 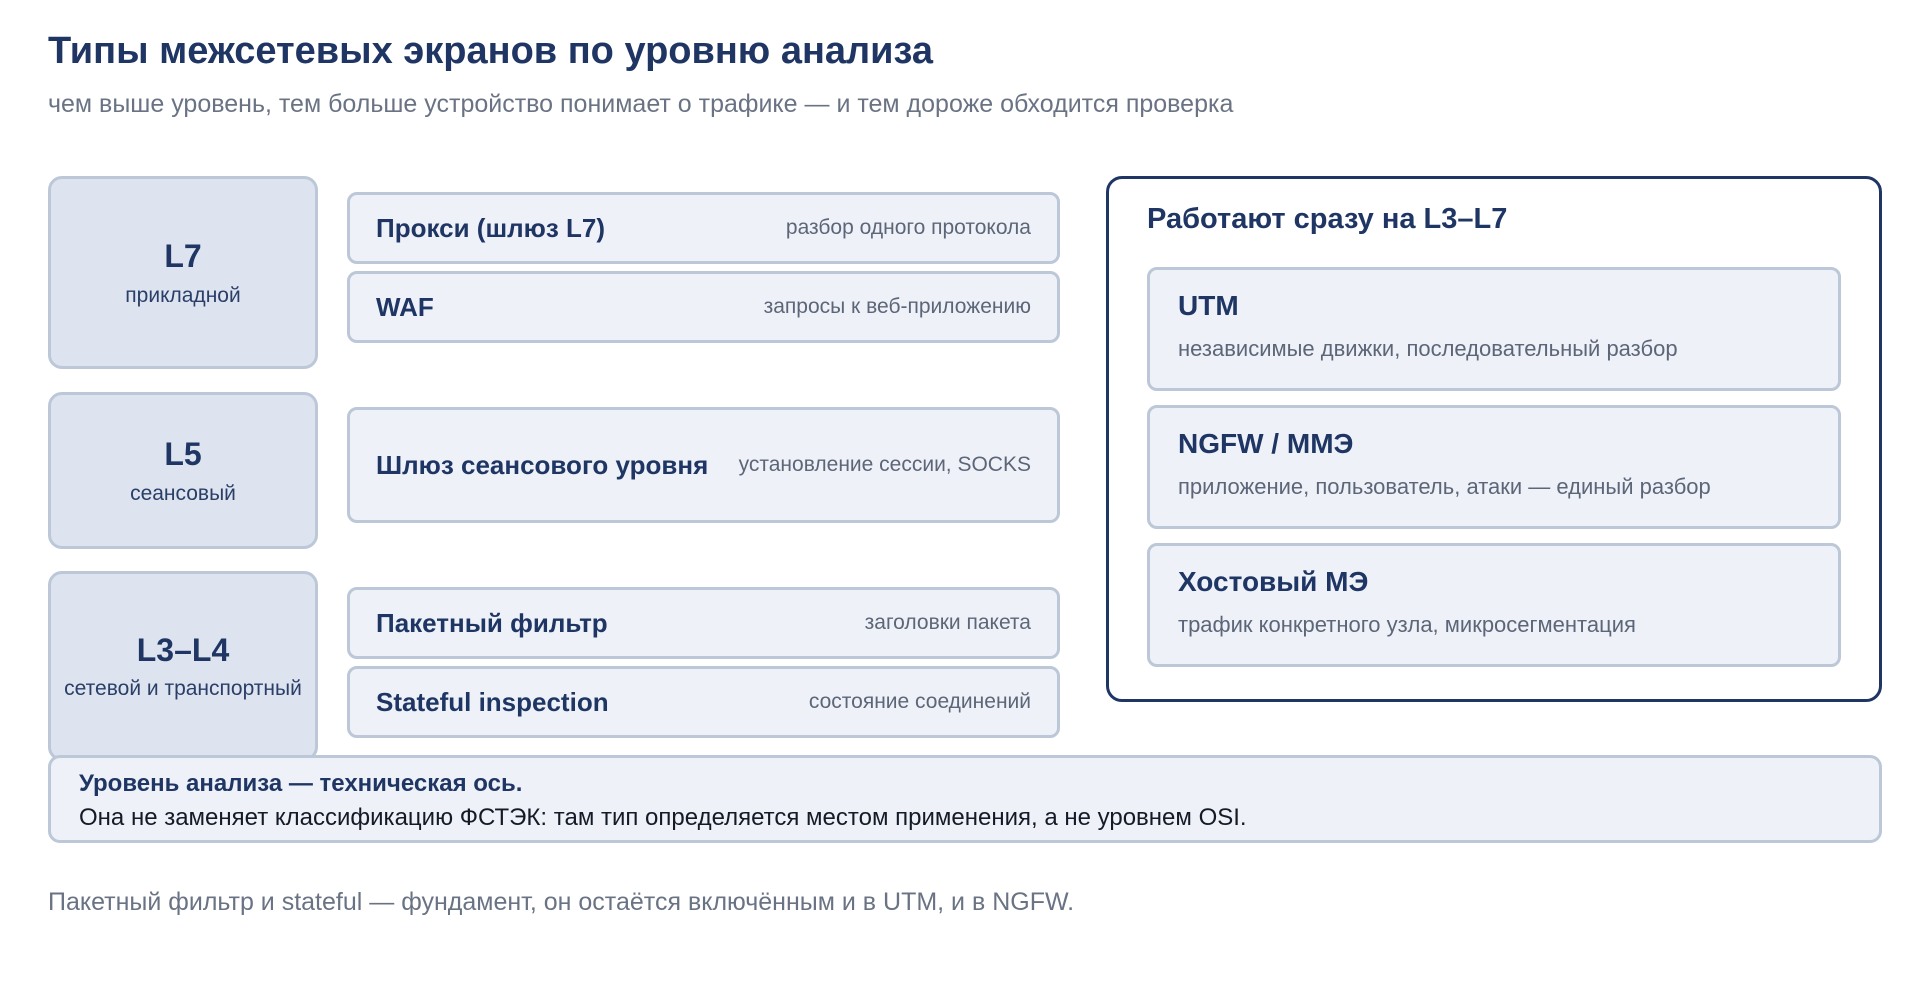 What do you see at coordinates (183, 256) in the screenshot?
I see `level-code: L7` at bounding box center [183, 256].